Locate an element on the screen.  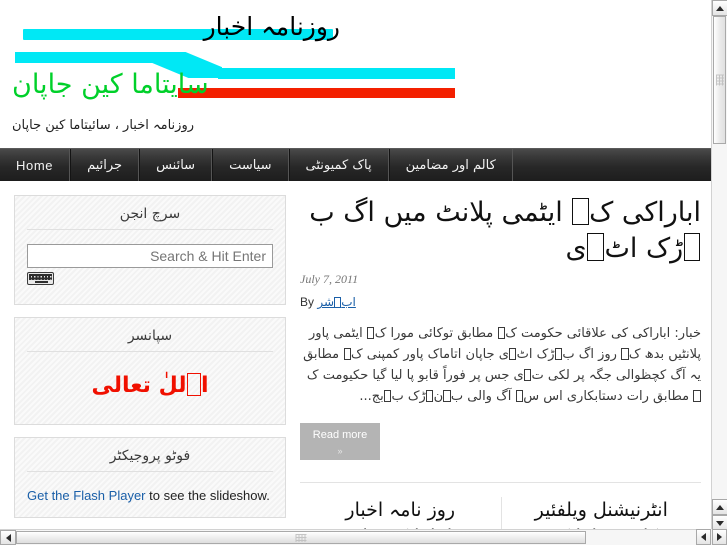
column-left: روز نامہ اخبارسائتاما کی طرف is located at coordinates (400, 514).